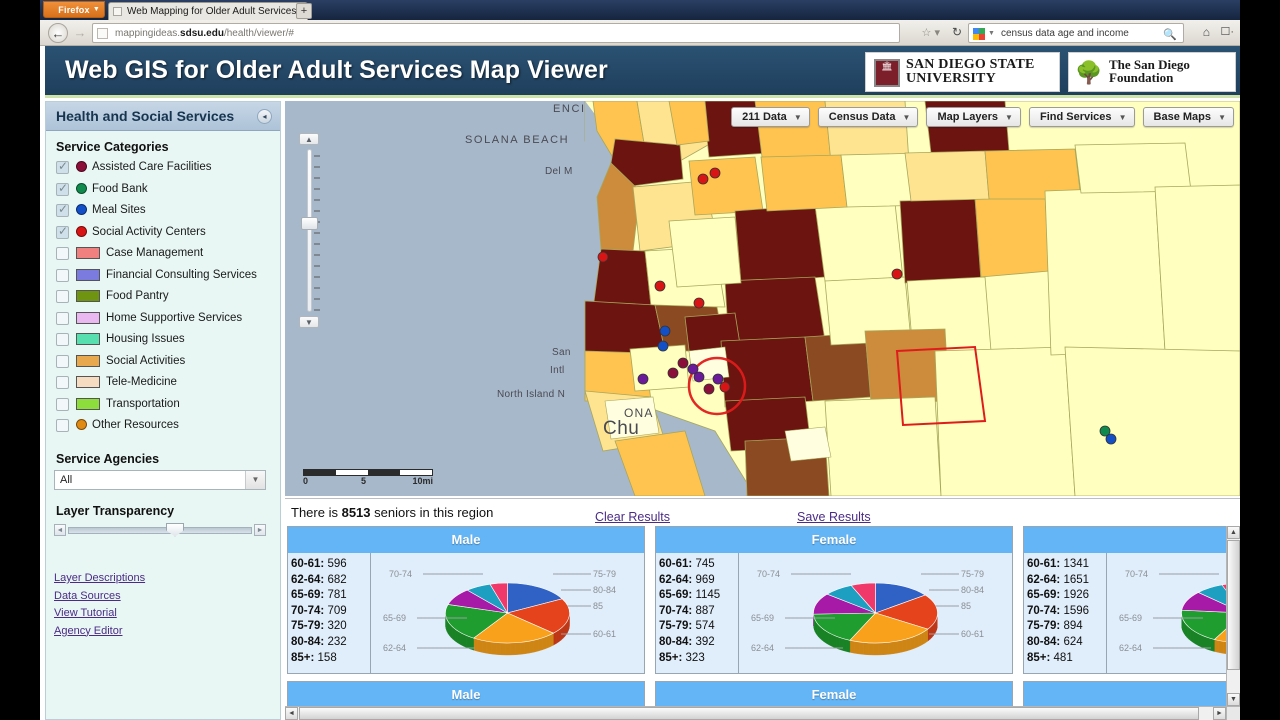 This screenshot has height=720, width=1280. I want to click on map-button-find-services: Find Services ▼, so click(1081, 117).